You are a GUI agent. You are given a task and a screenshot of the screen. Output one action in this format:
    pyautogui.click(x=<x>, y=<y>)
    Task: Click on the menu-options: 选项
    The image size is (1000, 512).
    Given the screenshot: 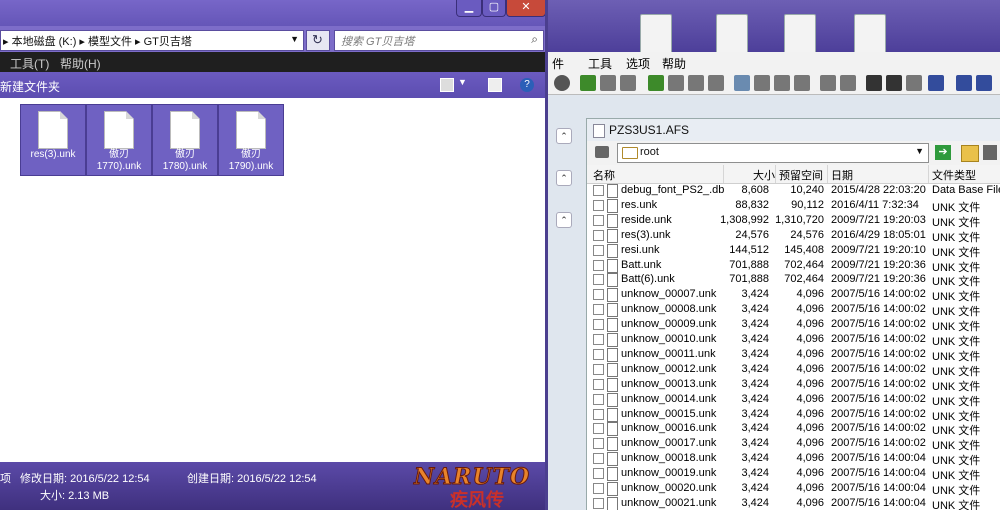 What is the action you would take?
    pyautogui.click(x=638, y=63)
    